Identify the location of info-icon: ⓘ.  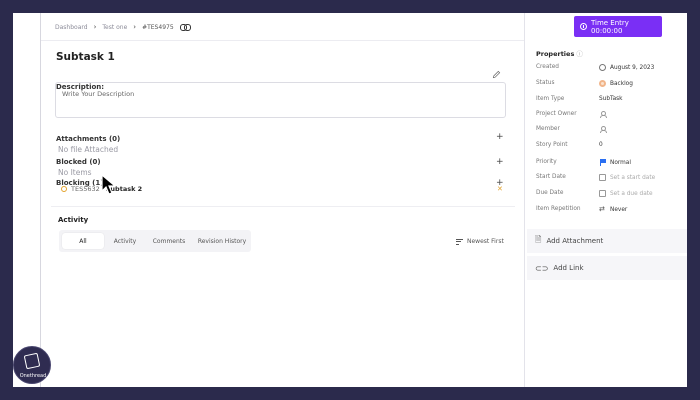
(579, 54).